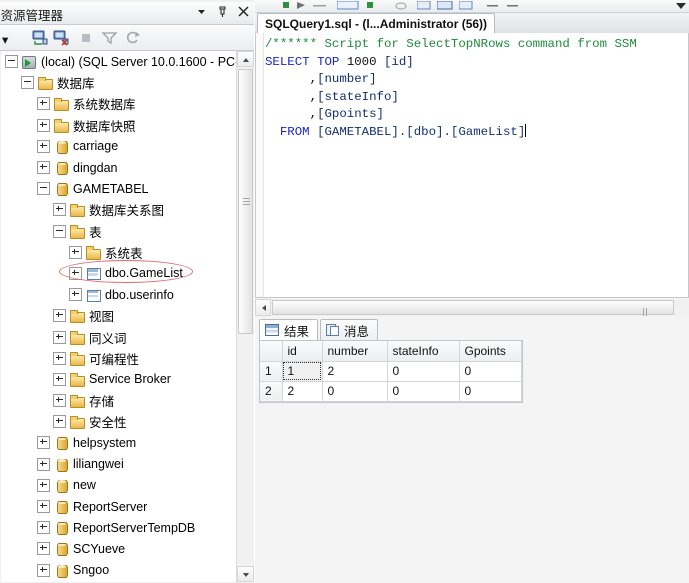 This screenshot has width=689, height=583. Describe the element at coordinates (243, 11) in the screenshot. I see `close-icon` at that location.